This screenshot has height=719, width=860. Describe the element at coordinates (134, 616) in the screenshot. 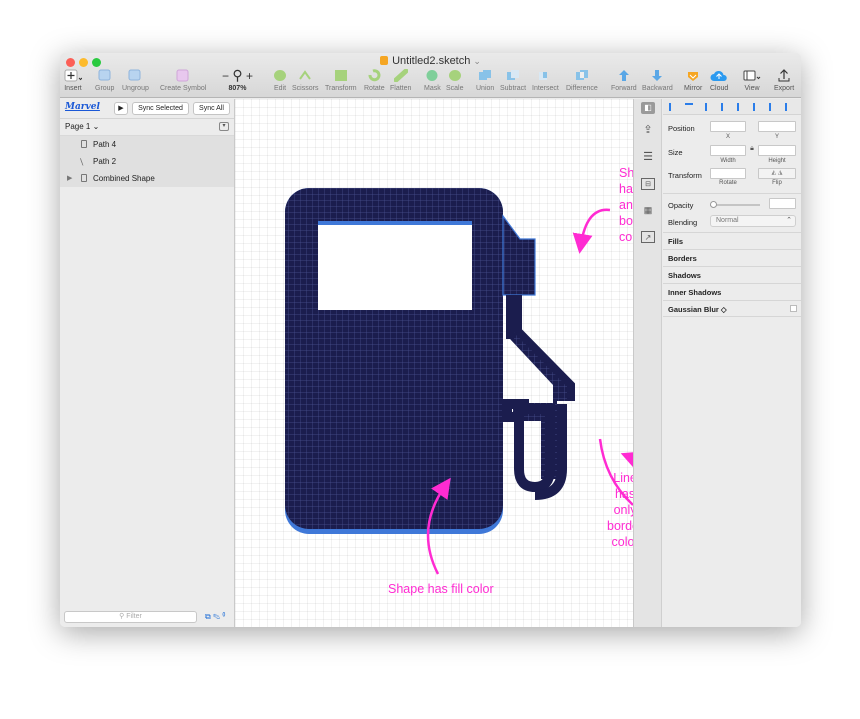

I see `filter-placeholder: Filter` at that location.